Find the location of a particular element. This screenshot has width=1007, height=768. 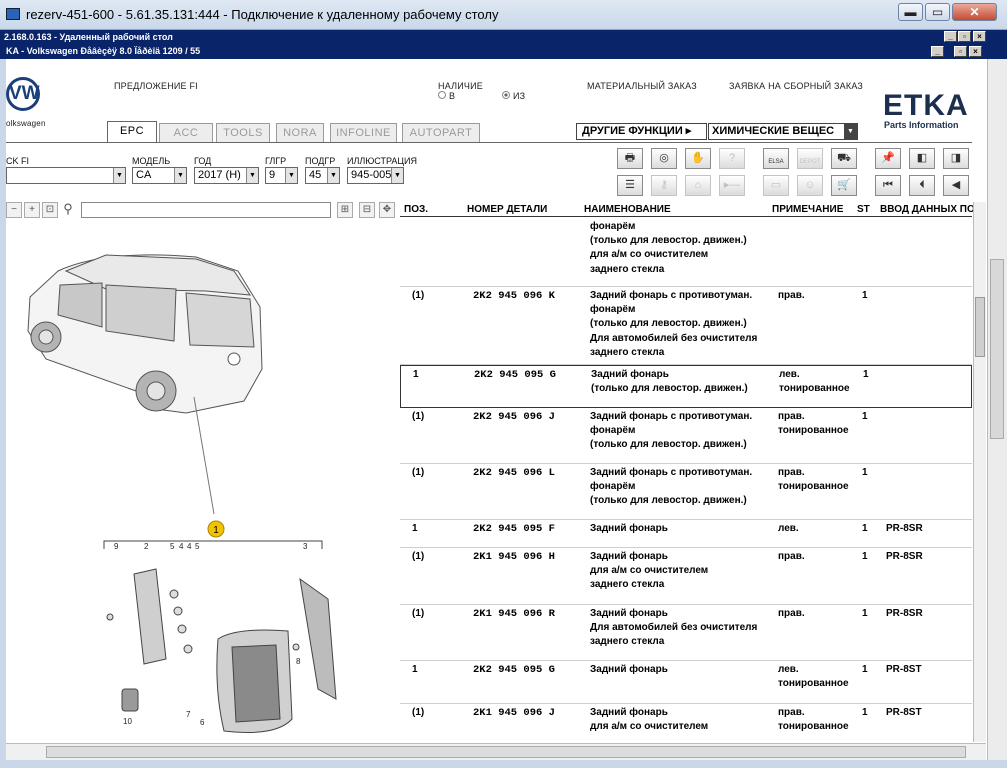

minimize-button: ▬ is located at coordinates (910, 12).